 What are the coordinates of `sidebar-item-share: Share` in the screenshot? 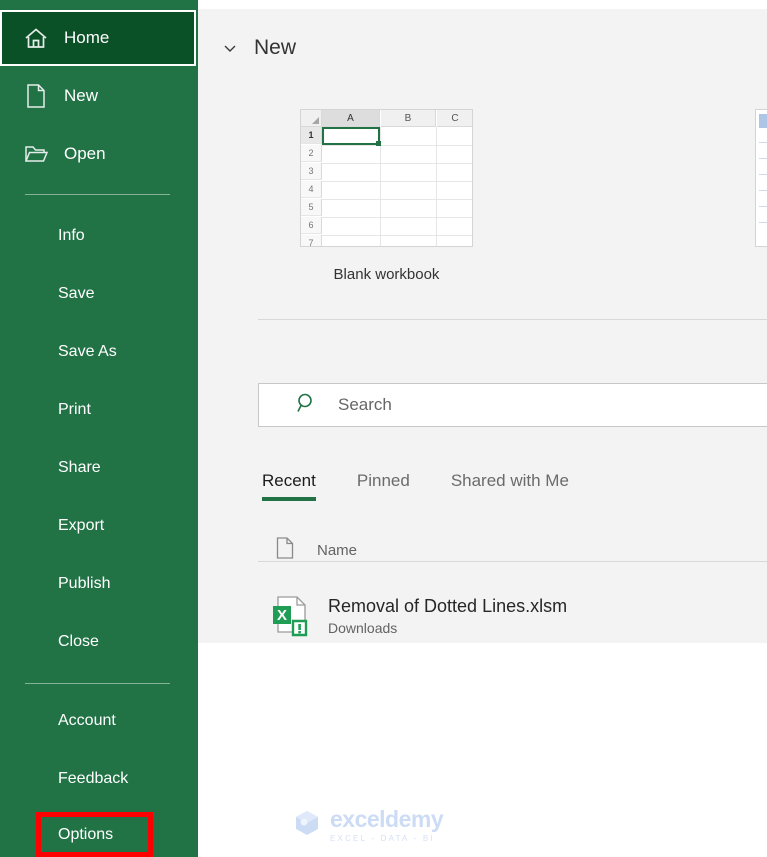 It's located at (99, 468).